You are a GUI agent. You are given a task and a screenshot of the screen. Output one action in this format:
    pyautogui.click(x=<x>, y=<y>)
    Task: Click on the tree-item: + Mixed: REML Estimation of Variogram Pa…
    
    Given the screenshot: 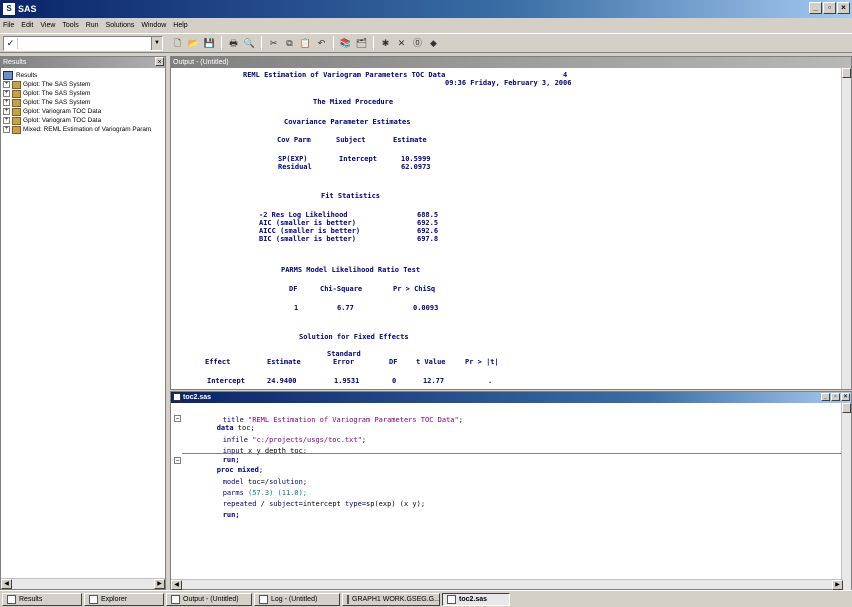 What is the action you would take?
    pyautogui.click(x=83, y=129)
    